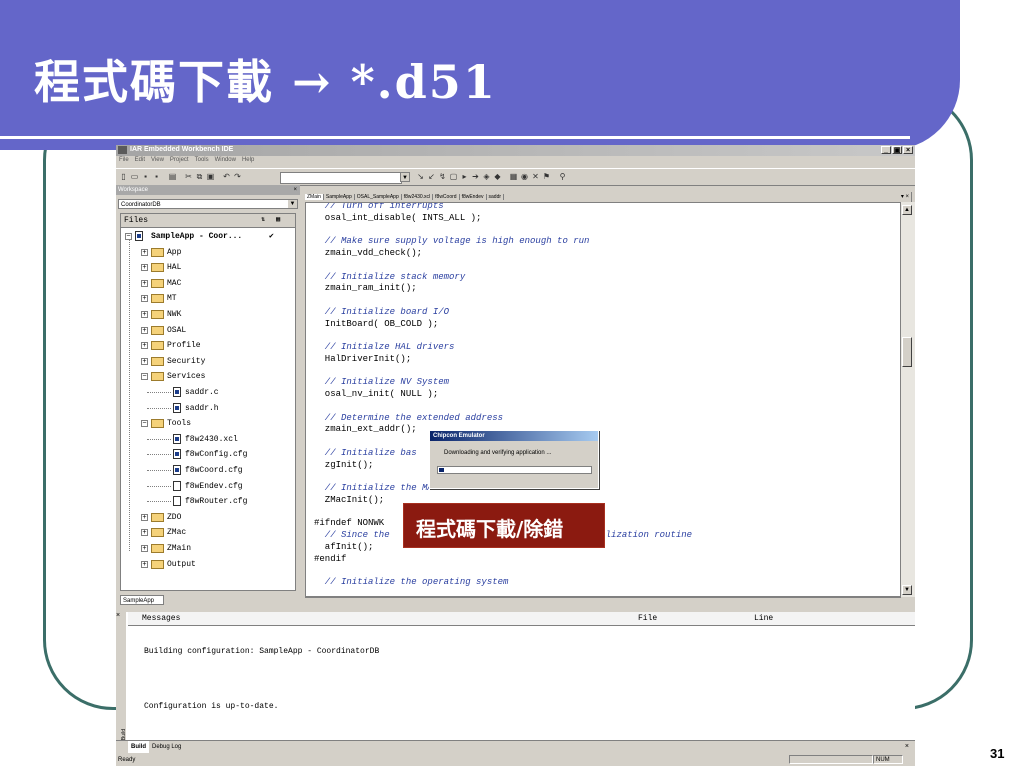 The width and height of the screenshot is (1024, 768). What do you see at coordinates (208, 564) in the screenshot?
I see `tree-item: + Output` at bounding box center [208, 564].